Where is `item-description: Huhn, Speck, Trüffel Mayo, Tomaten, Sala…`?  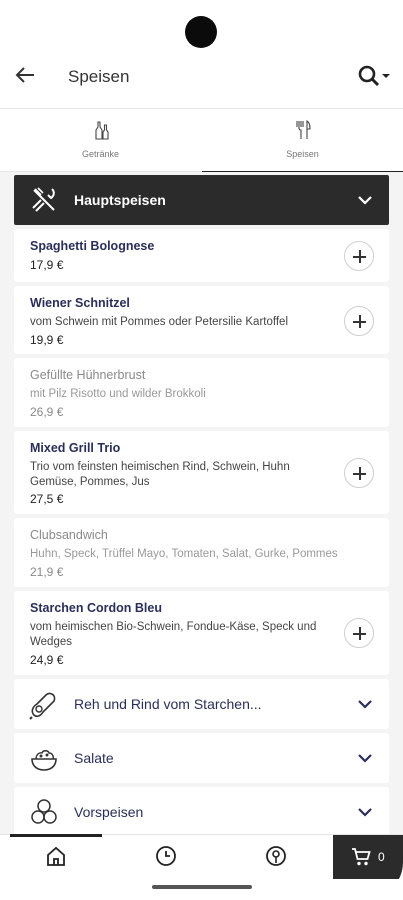 item-description: Huhn, Speck, Trüffel Mayo, Tomaten, Sala… is located at coordinates (184, 554).